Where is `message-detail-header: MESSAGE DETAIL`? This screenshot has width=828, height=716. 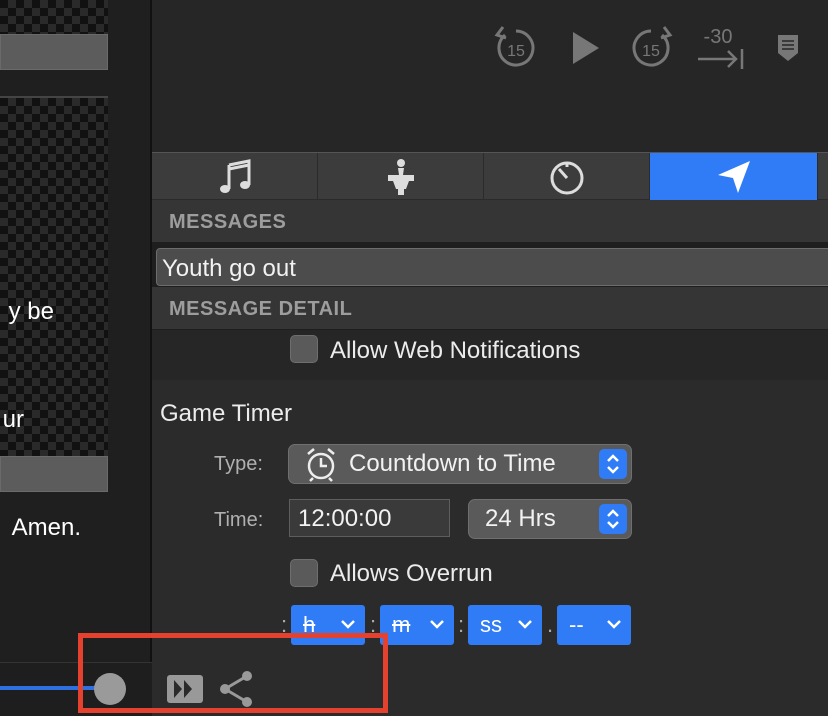
message-detail-header: MESSAGE DETAIL is located at coordinates (490, 308).